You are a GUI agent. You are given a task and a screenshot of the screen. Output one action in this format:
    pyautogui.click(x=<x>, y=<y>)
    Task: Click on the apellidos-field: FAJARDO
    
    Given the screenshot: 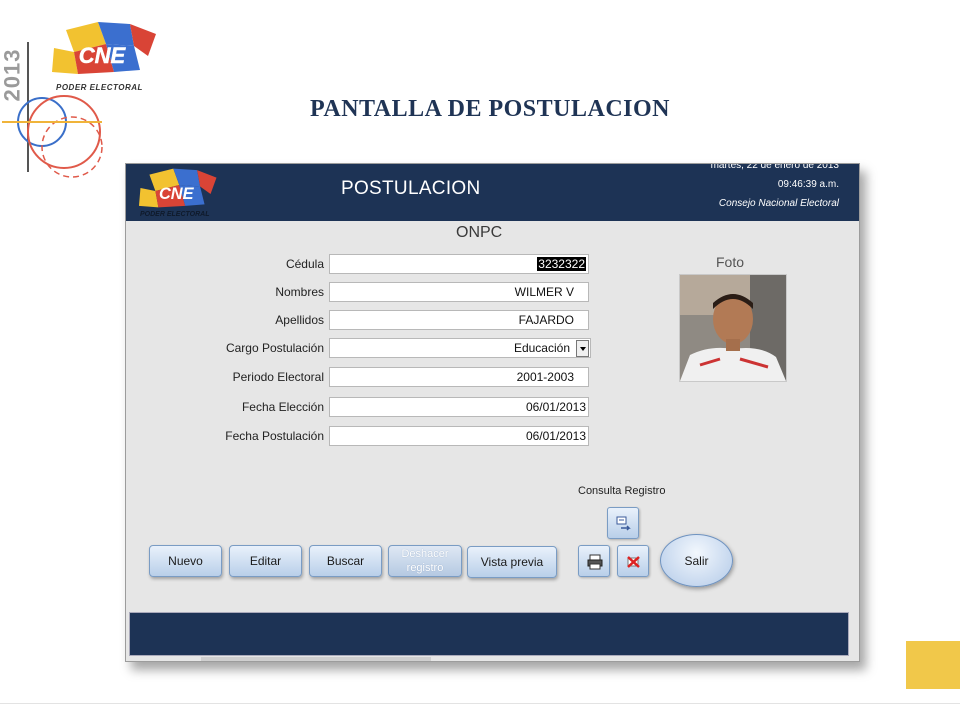 What is the action you would take?
    pyautogui.click(x=459, y=320)
    